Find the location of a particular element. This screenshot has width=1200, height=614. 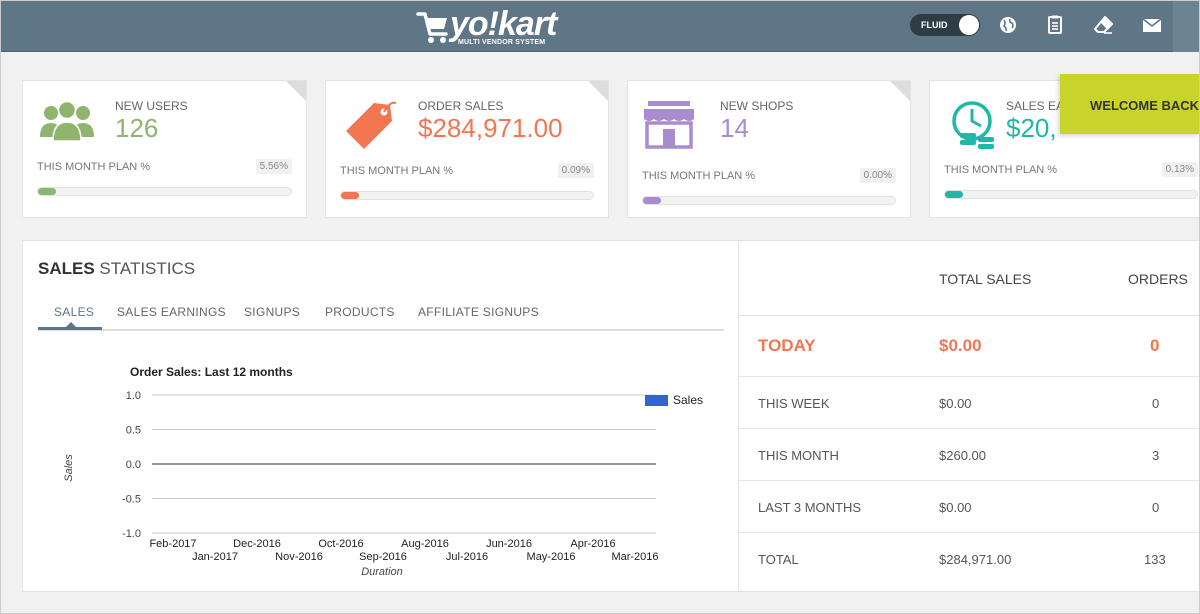

tab-sales-earnings: SALES EARNINGS is located at coordinates (171, 312).